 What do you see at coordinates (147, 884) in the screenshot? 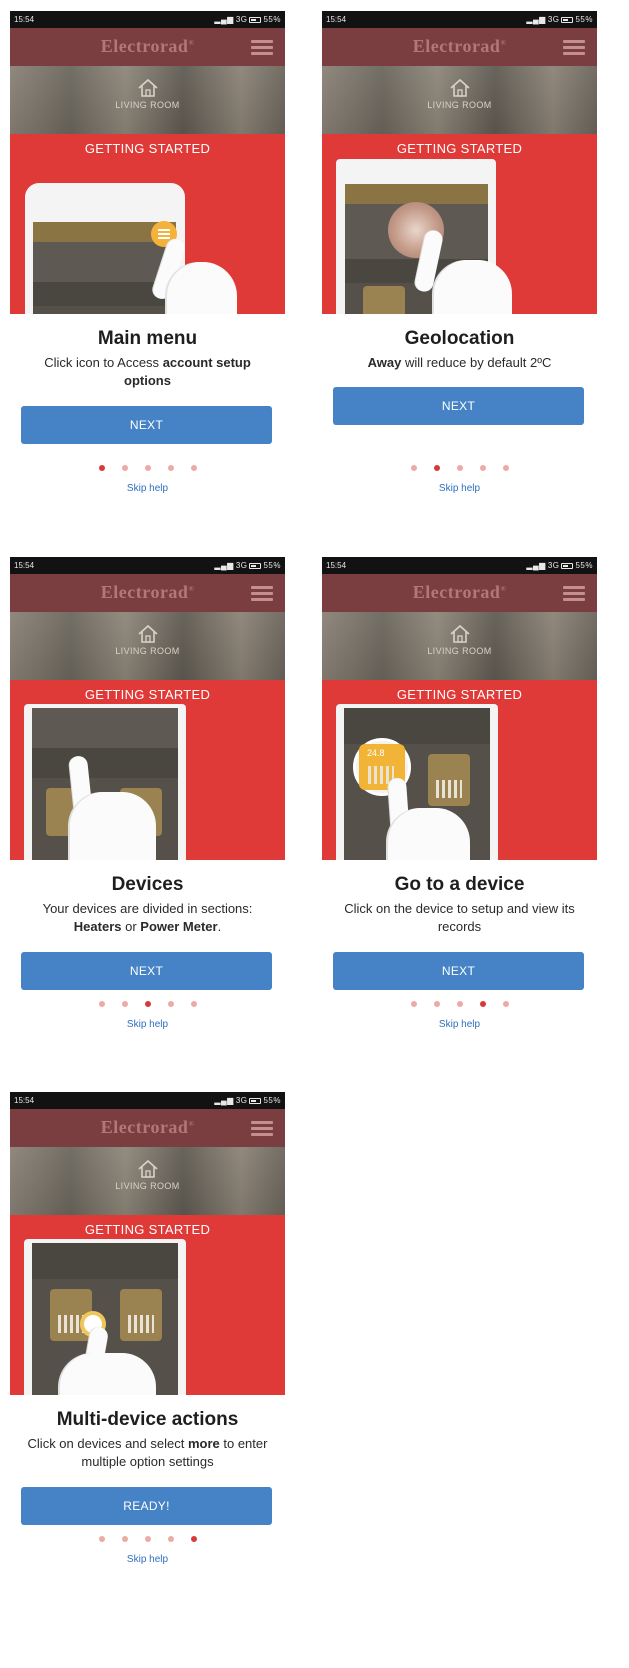
I see `step-title: Devices` at bounding box center [147, 884].